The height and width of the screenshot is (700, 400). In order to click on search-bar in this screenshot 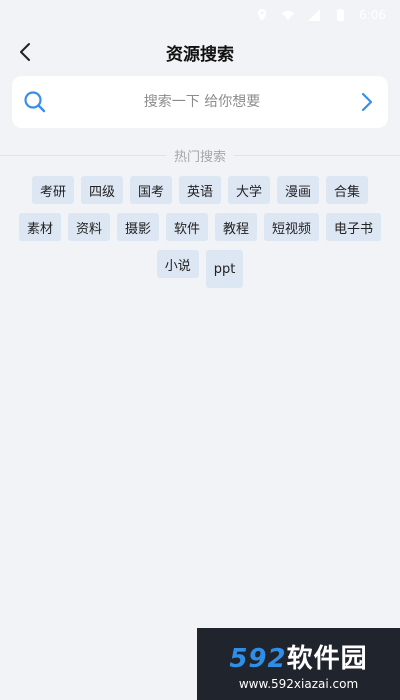, I will do `click(200, 102)`.